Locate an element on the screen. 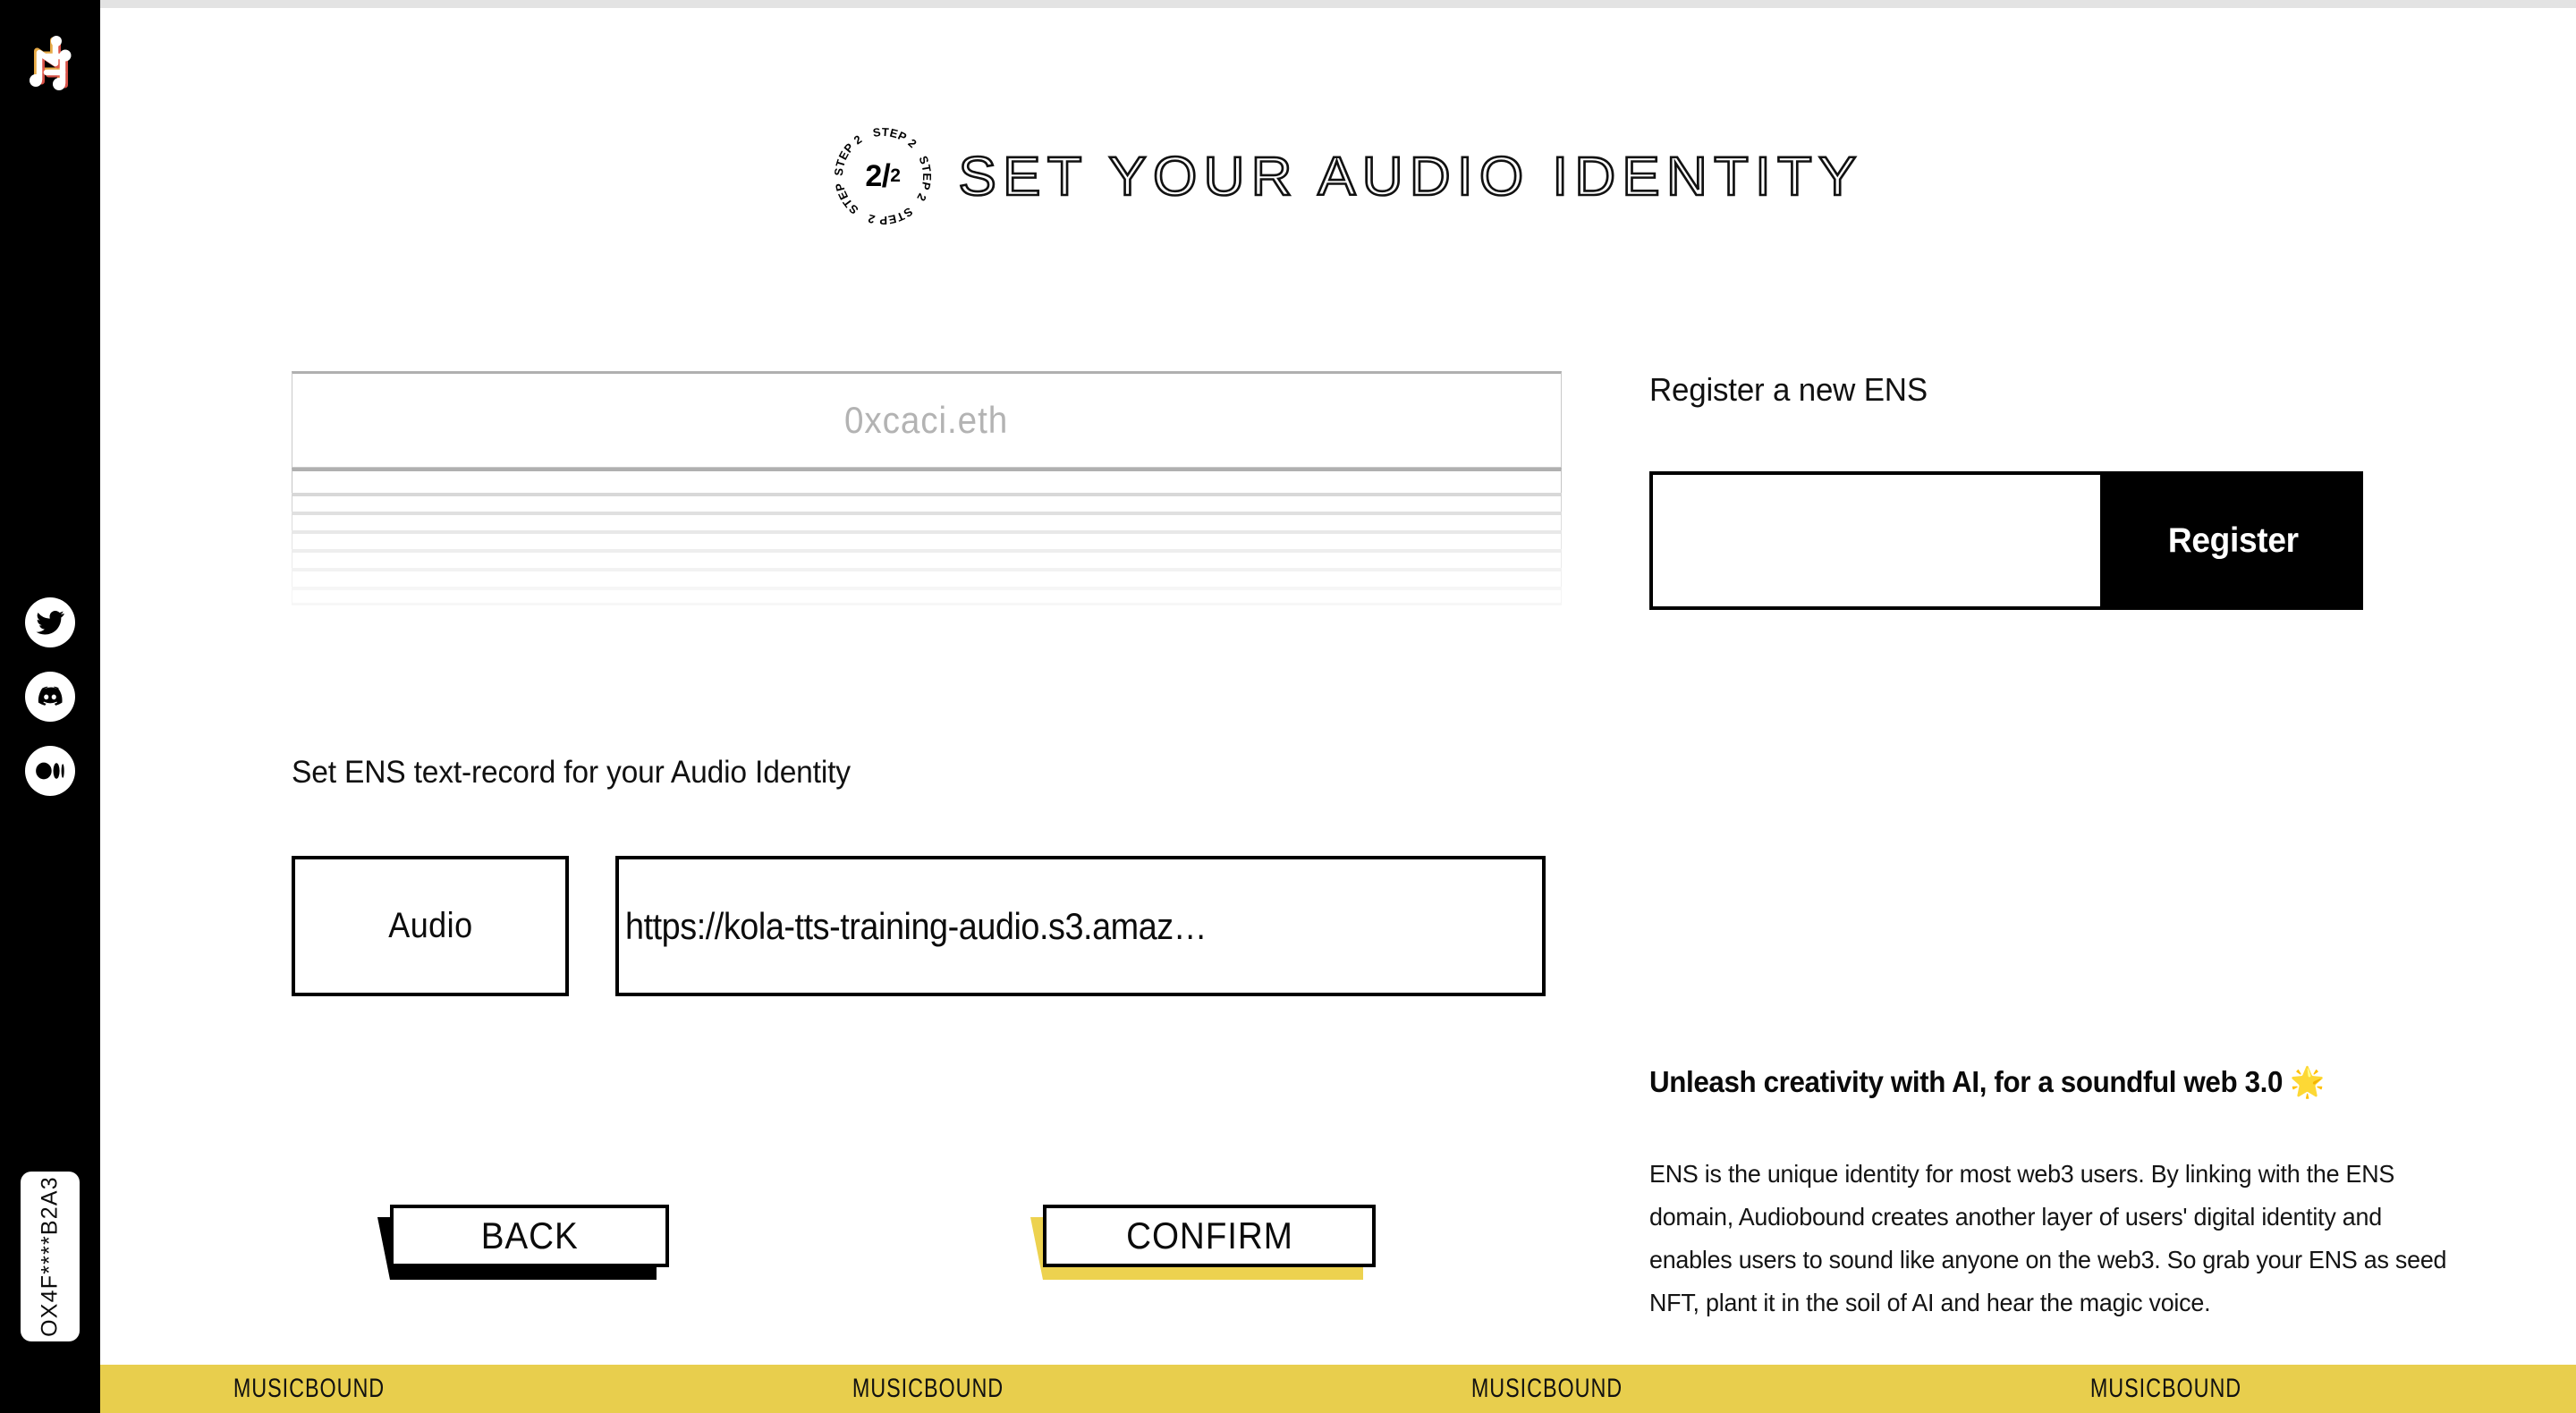  medium-icon is located at coordinates (50, 771).